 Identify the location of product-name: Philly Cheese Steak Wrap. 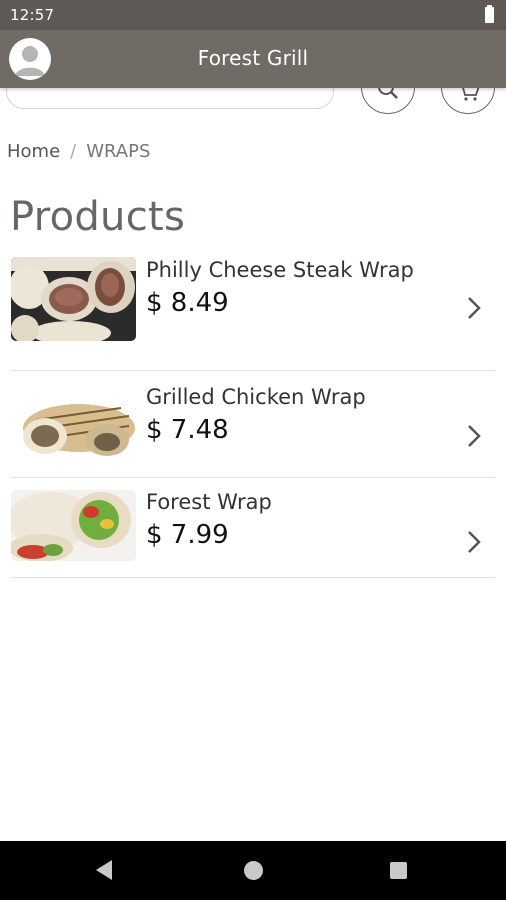
(280, 270).